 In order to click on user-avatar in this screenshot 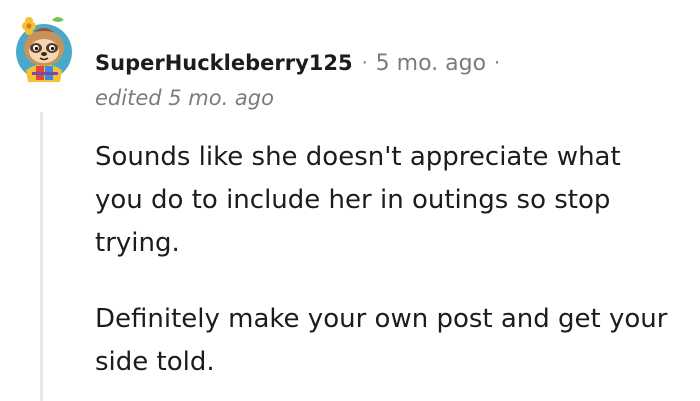, I will do `click(44, 48)`.